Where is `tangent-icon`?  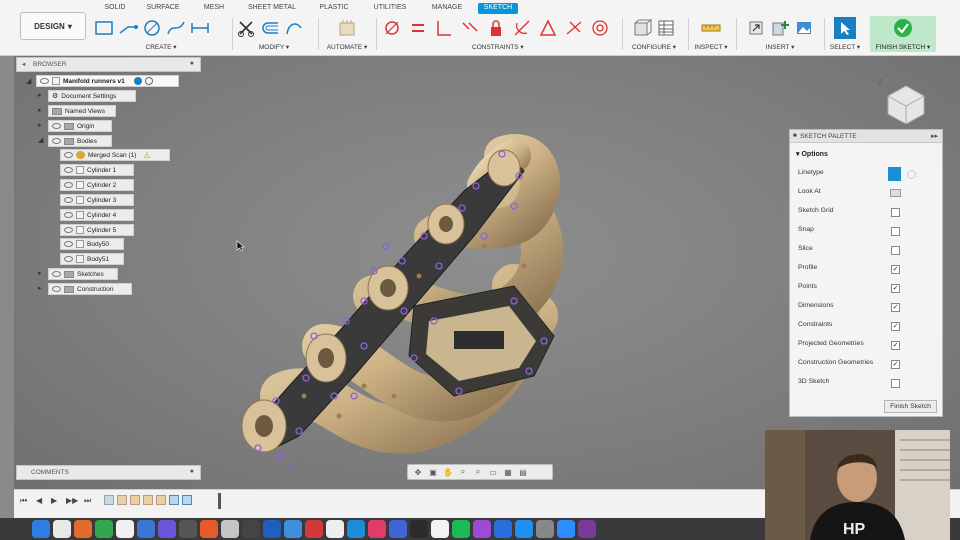 tangent-icon is located at coordinates (522, 28).